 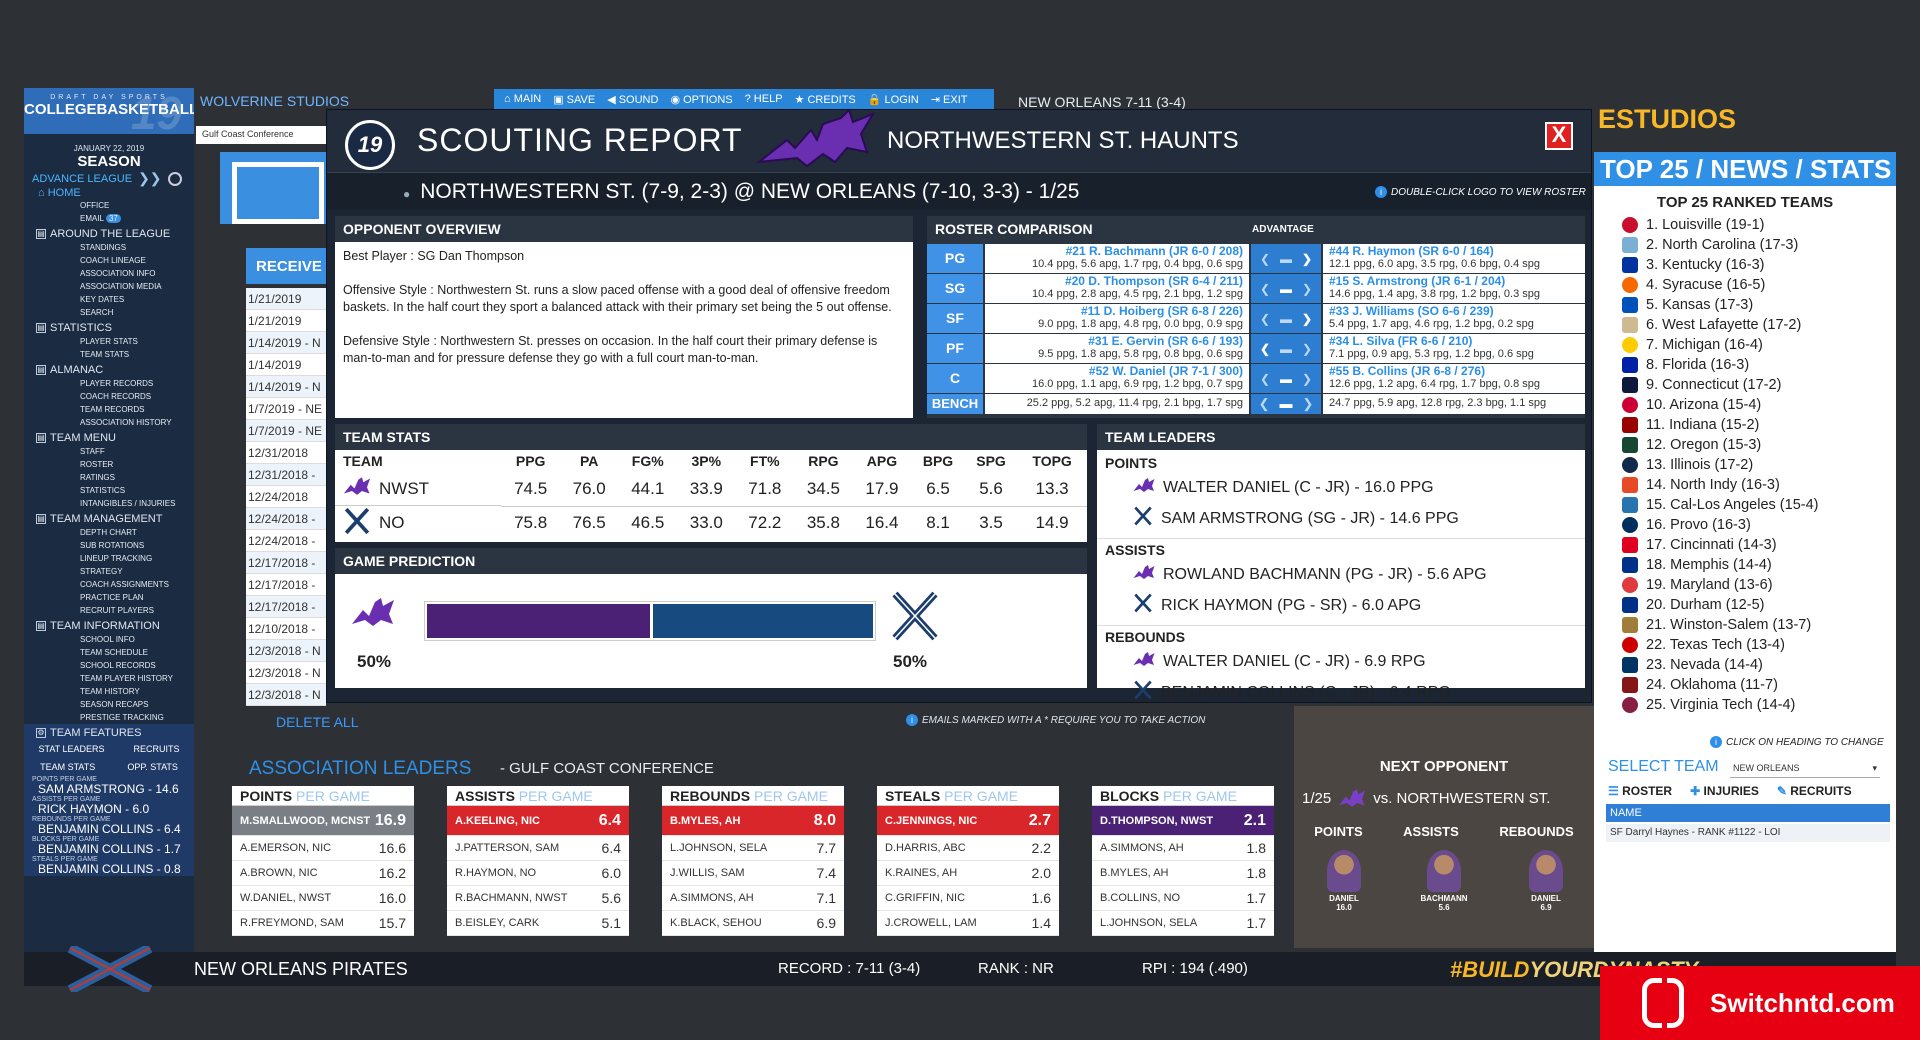 What do you see at coordinates (968, 796) in the screenshot?
I see `assoc-leader-header: STEALS PER GAME` at bounding box center [968, 796].